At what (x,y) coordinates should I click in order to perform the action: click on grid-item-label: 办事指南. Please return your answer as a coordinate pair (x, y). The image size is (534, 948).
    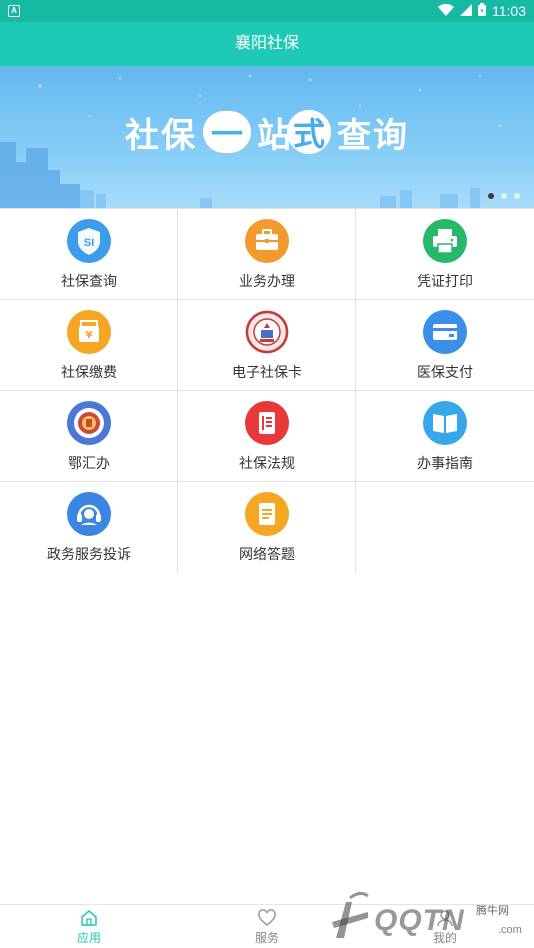
    Looking at the image, I should click on (445, 463).